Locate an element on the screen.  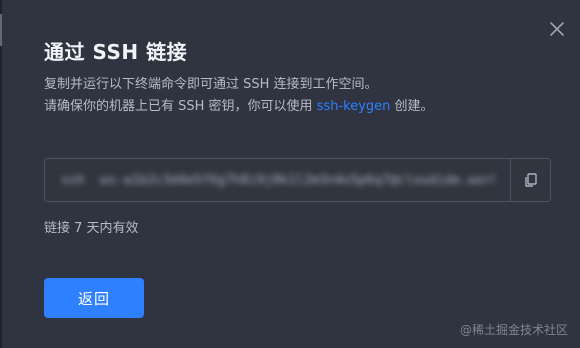
description-line-2-prefix: 请确保你的机器上已有 SSH 密钥，你可以使用 is located at coordinates (180, 106).